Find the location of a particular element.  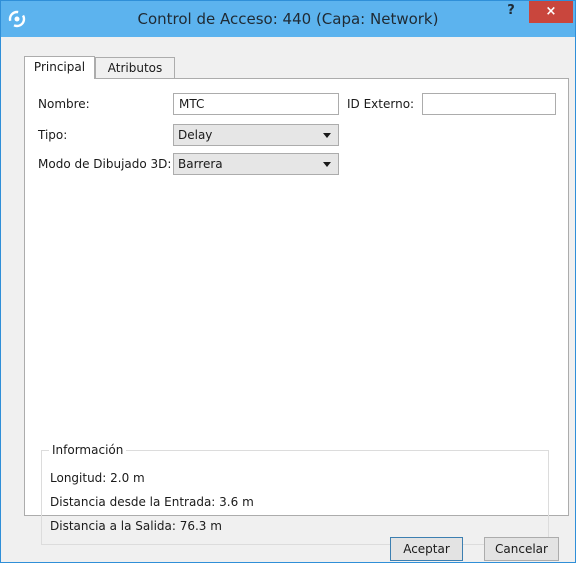

modo-dibujado-select: Barrera is located at coordinates (256, 164).